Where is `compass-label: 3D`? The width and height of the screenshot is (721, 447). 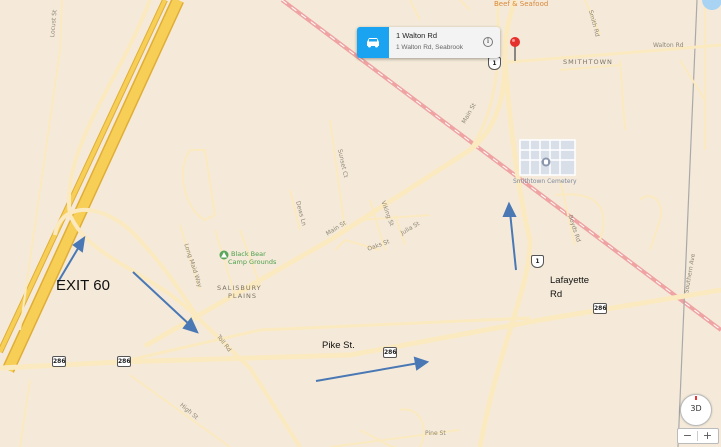
compass-label: 3D is located at coordinates (696, 408).